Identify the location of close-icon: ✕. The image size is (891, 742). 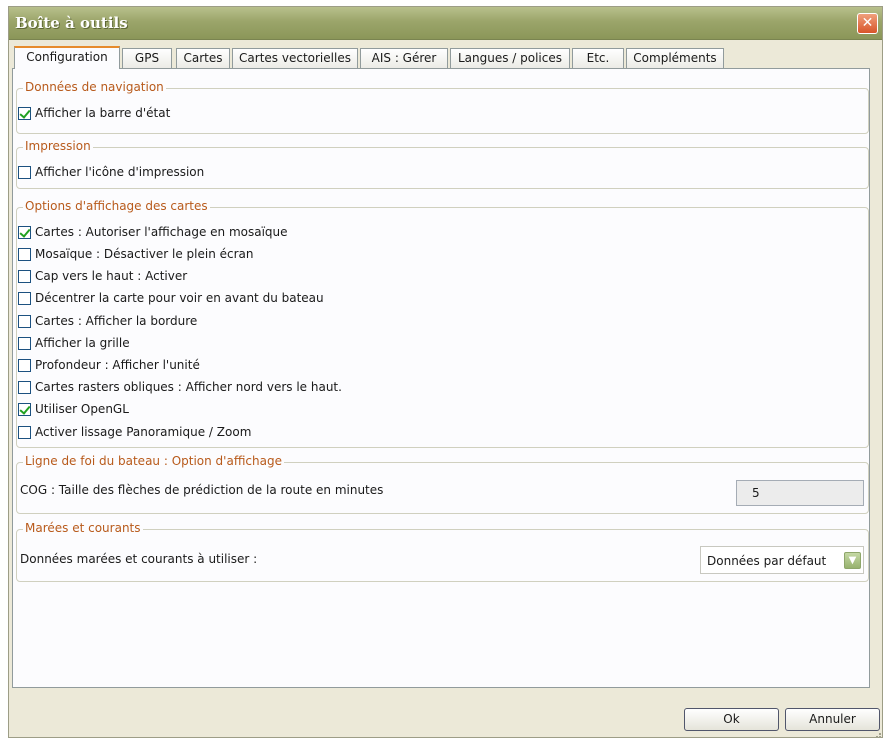
(867, 23).